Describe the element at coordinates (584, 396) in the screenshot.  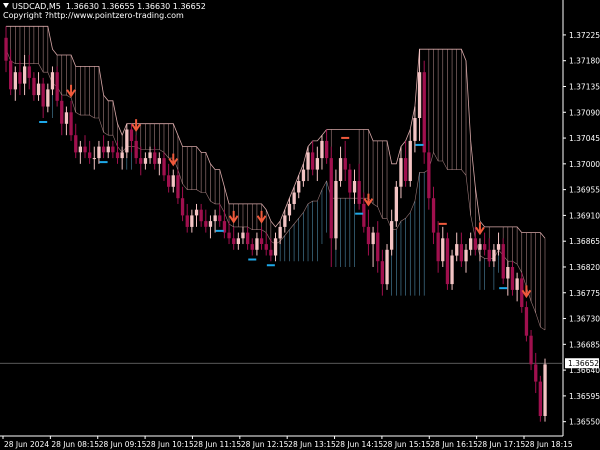
I see `y-tick-label: 1.36595` at that location.